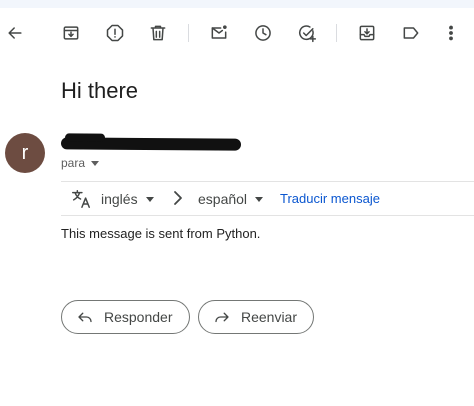 The width and height of the screenshot is (474, 406). What do you see at coordinates (222, 317) in the screenshot?
I see `forward-icon` at bounding box center [222, 317].